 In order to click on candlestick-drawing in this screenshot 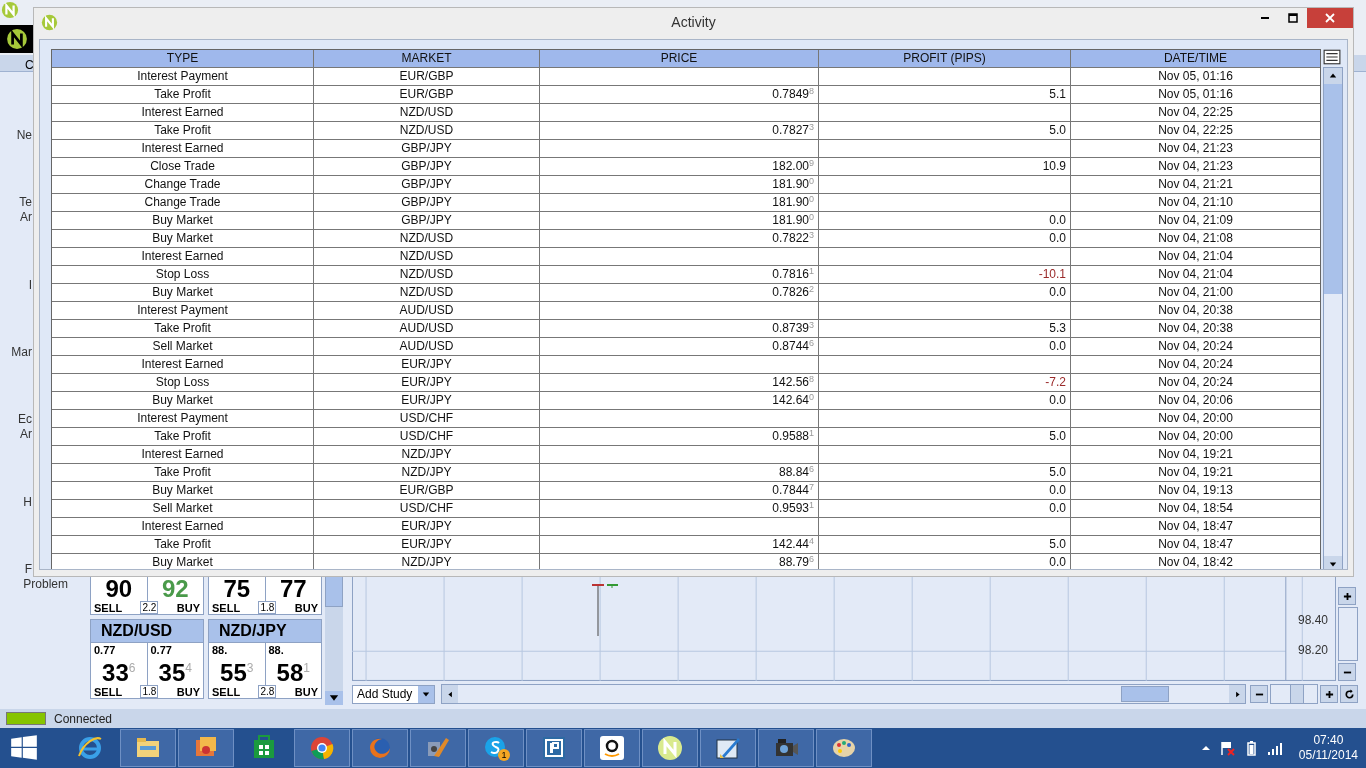, I will do `click(605, 610)`.